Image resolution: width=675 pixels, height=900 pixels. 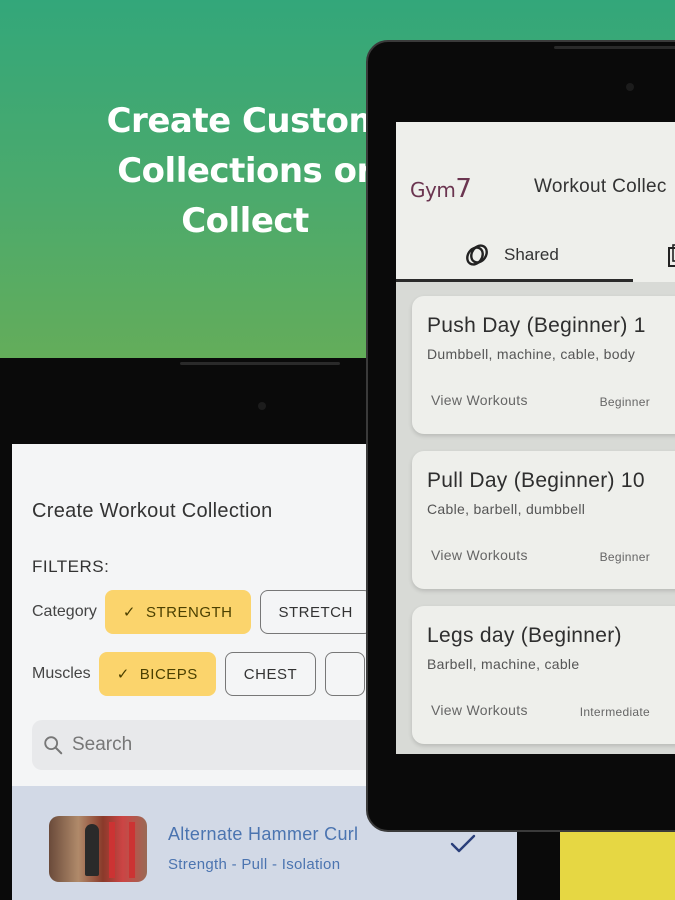 I want to click on check-icon, so click(x=463, y=844).